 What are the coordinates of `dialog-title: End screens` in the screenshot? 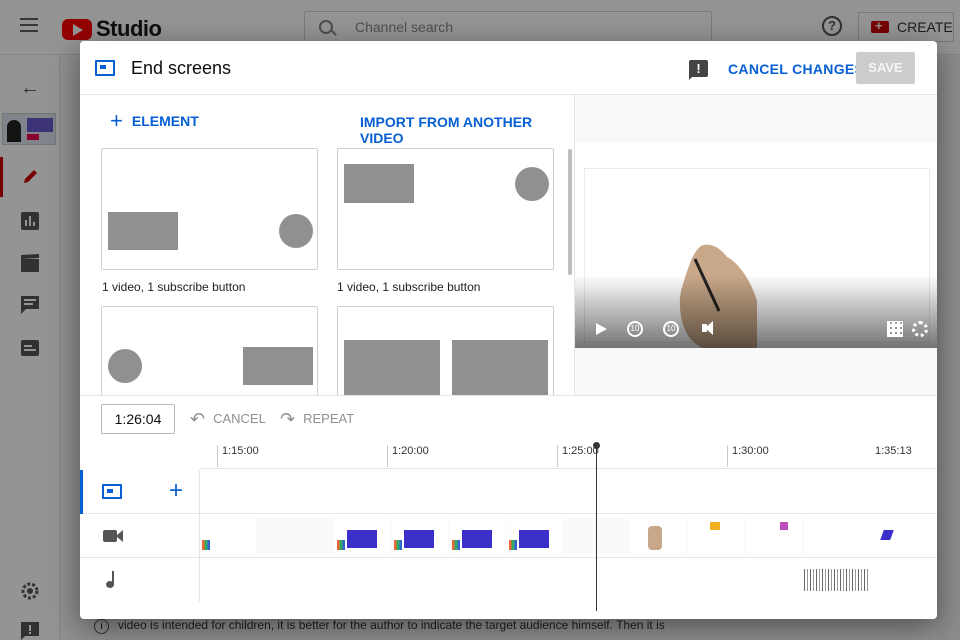 It's located at (181, 68).